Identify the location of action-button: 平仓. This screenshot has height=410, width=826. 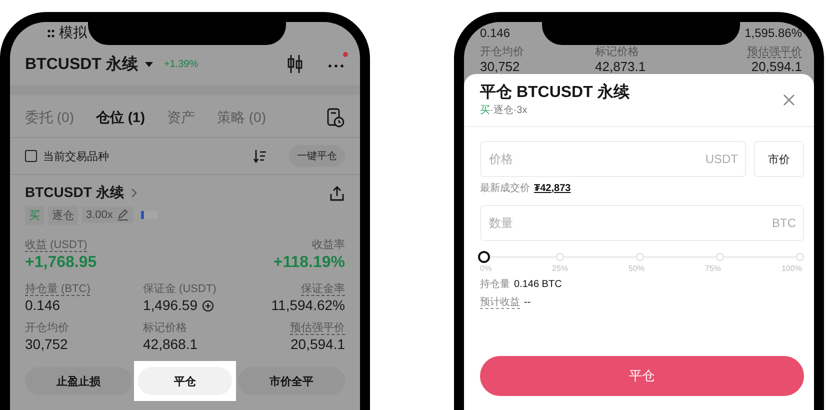
(185, 381).